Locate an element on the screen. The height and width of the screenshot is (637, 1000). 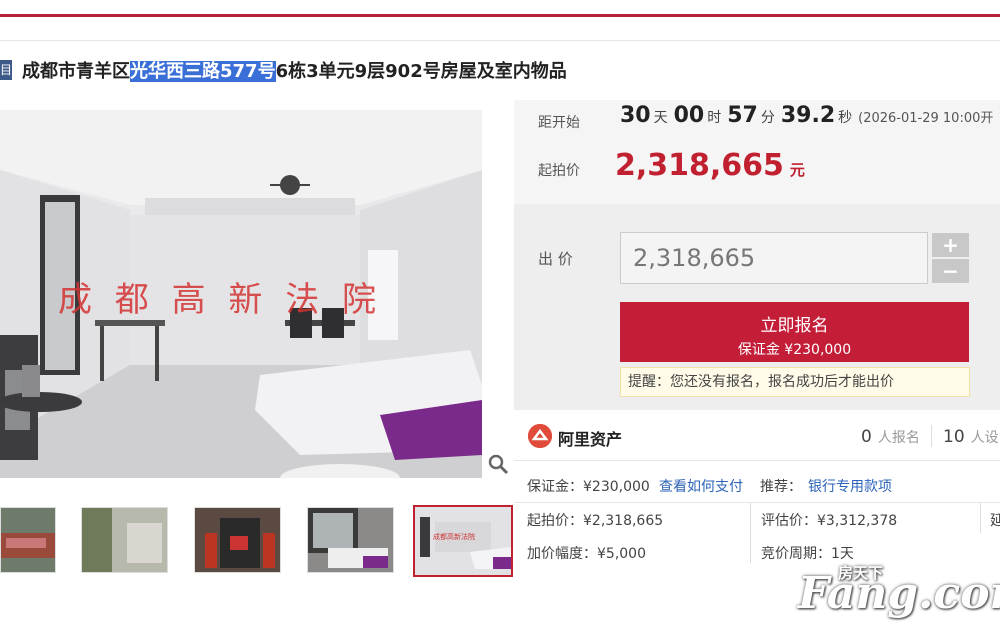
title-tag: 目 is located at coordinates (6, 70).